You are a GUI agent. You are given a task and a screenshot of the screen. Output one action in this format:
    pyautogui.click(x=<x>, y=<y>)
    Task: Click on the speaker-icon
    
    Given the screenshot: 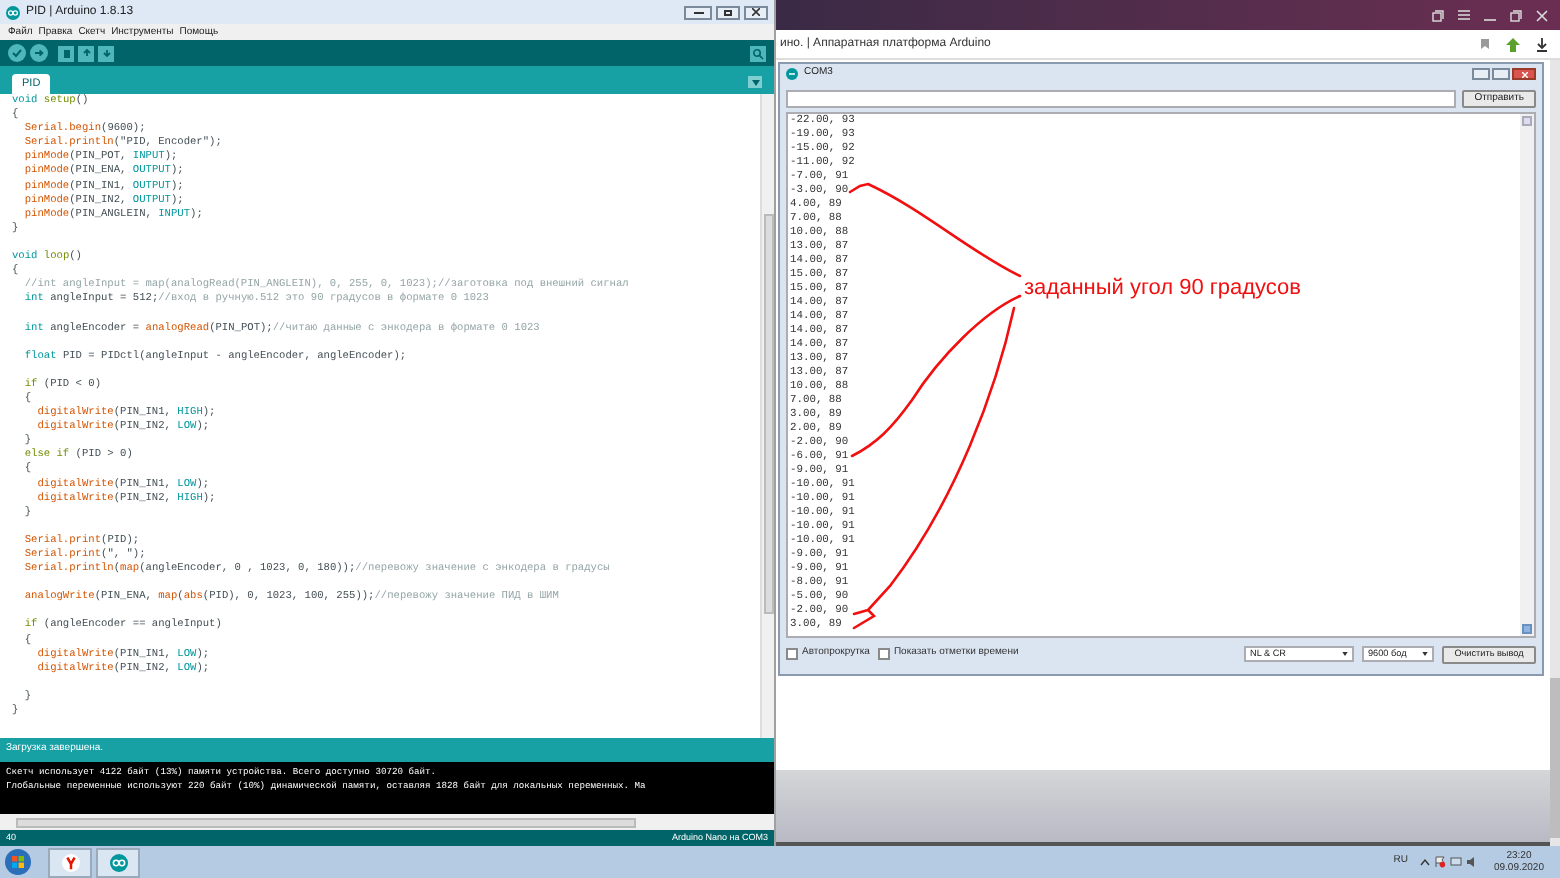 What is the action you would take?
    pyautogui.click(x=1471, y=862)
    